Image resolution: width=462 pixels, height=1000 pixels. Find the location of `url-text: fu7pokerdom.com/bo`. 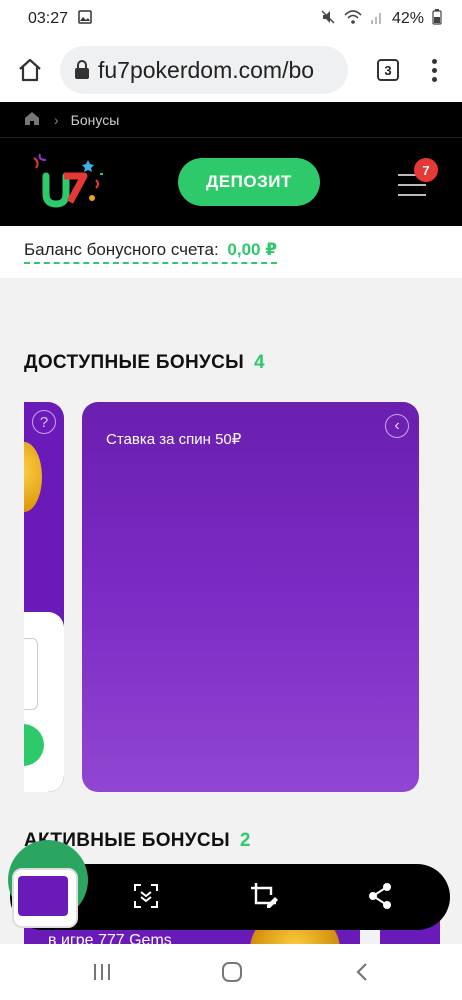

url-text: fu7pokerdom.com/bo is located at coordinates (206, 69).